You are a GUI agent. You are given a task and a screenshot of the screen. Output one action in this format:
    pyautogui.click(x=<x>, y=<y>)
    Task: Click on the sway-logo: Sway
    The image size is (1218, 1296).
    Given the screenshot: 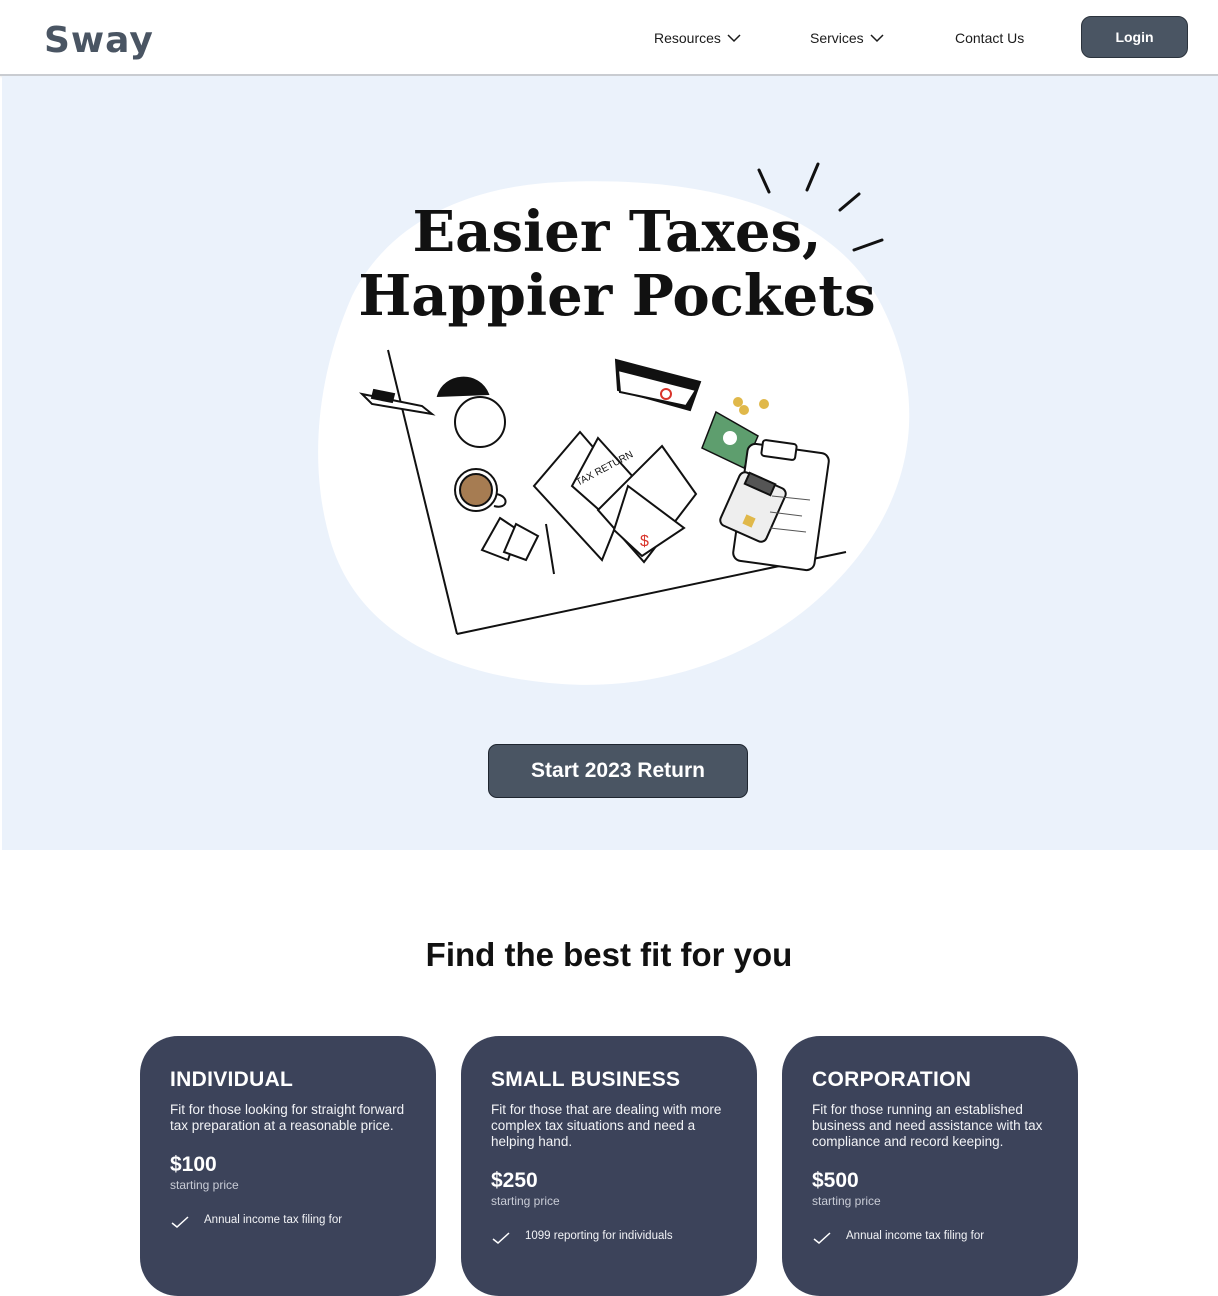 What is the action you would take?
    pyautogui.click(x=104, y=42)
    